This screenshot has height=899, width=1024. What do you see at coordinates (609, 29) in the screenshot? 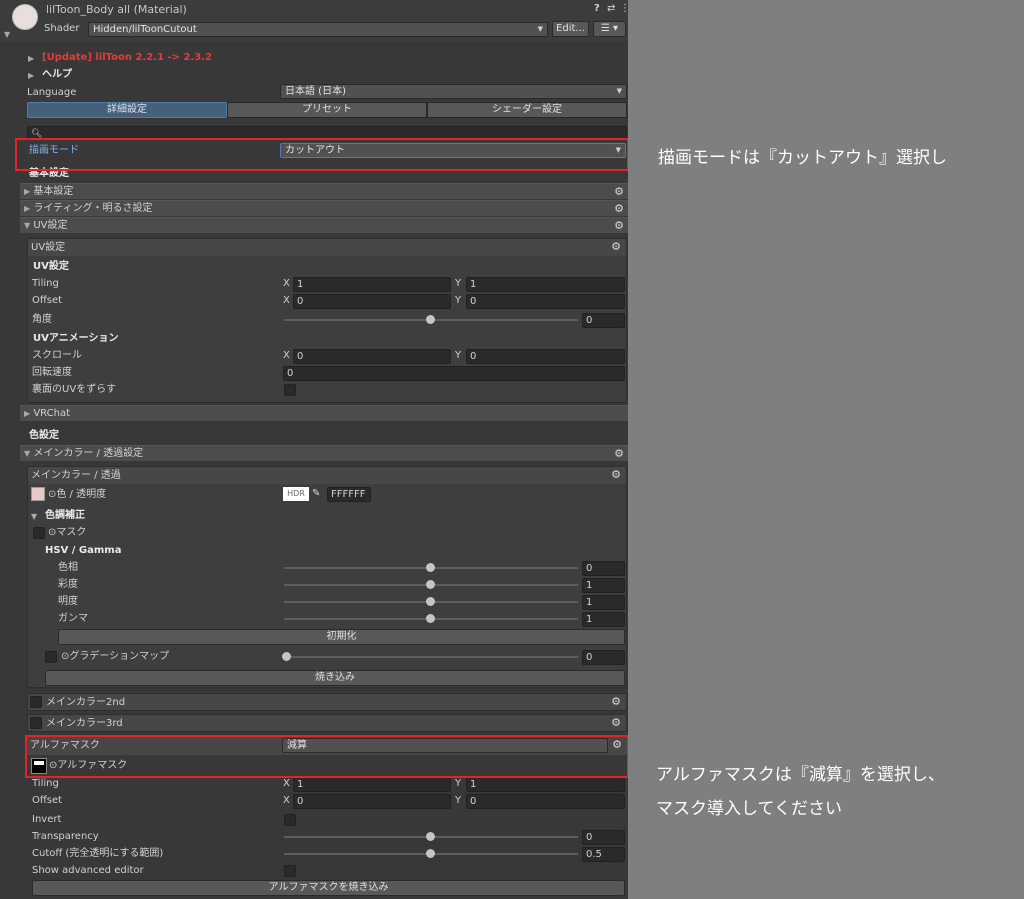
I see `list-menu-button: ☰ ▾` at bounding box center [609, 29].